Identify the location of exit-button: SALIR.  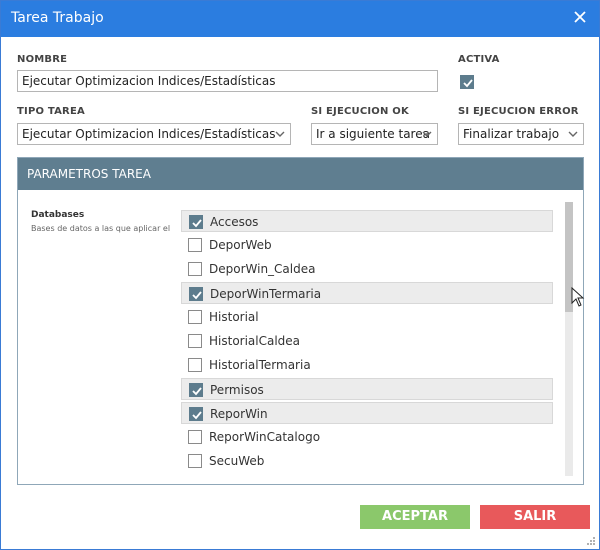
(535, 517).